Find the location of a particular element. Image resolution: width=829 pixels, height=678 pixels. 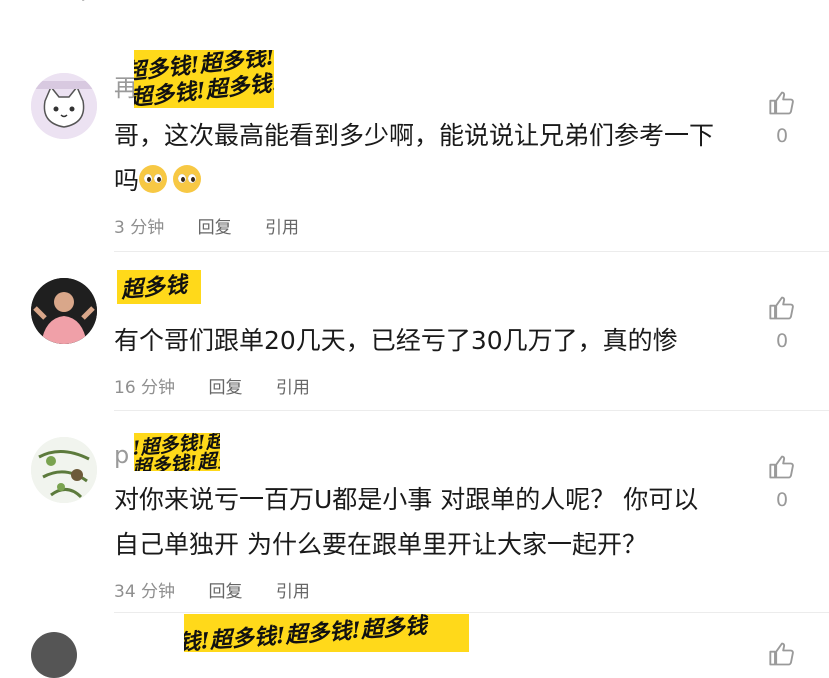

sticker-overlay: 超多钱!超多钱!超多钱!超 超多钱!超多钱!超多钱!超 is located at coordinates (204, 79).